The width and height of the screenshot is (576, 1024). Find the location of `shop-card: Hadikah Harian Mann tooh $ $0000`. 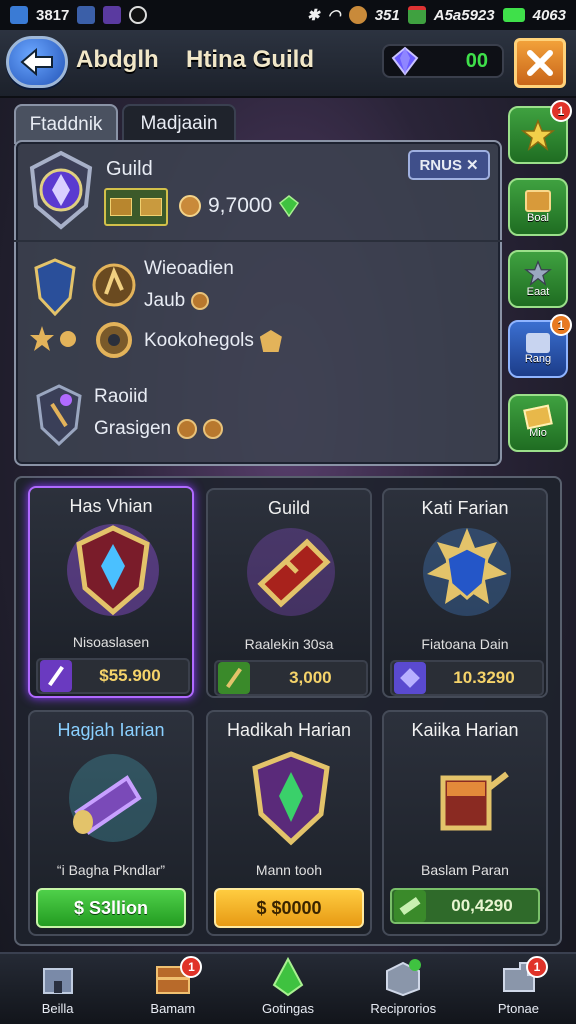

shop-card: Hadikah Harian Mann tooh $ $0000 is located at coordinates (289, 823).